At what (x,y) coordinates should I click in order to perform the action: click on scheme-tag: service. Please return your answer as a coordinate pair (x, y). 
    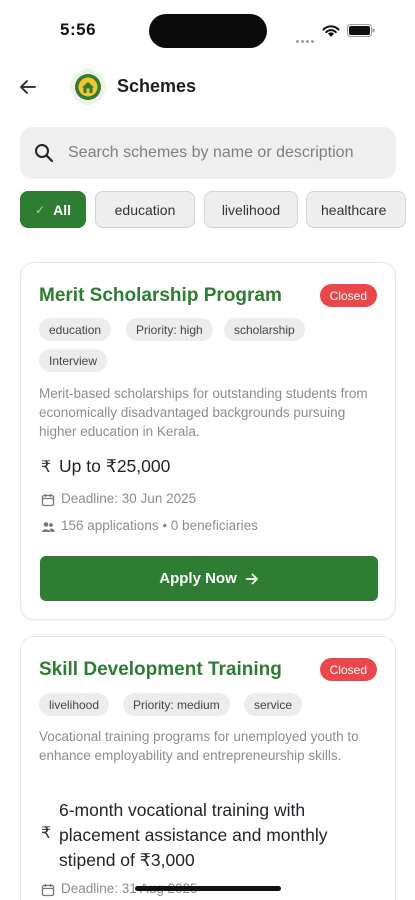
    Looking at the image, I should click on (273, 704).